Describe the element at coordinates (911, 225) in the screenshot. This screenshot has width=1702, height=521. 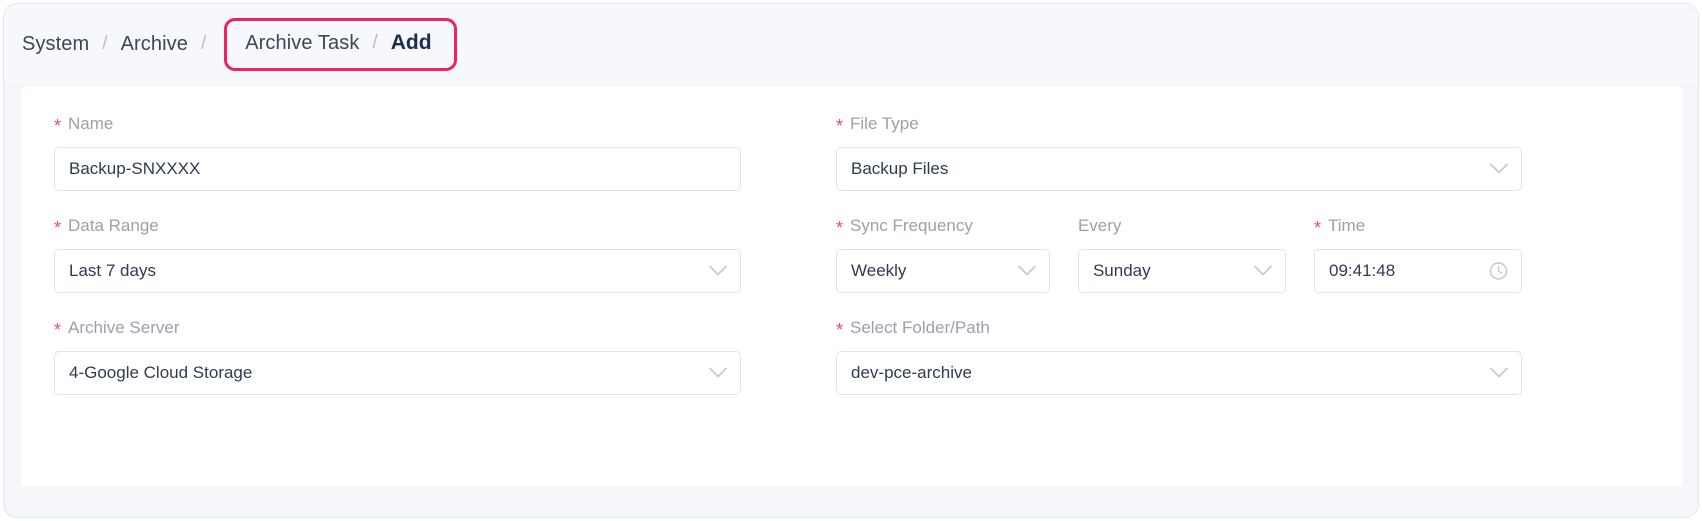
I see `field-sync-frequency-label-text: Sync Frequency` at that location.